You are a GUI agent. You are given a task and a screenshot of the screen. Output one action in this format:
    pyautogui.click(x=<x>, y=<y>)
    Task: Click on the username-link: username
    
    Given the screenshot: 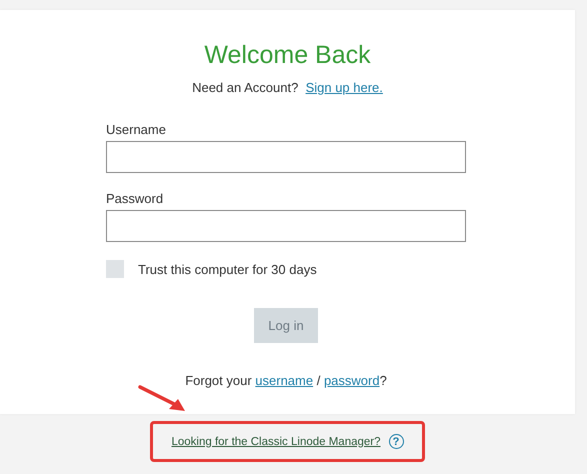 What is the action you would take?
    pyautogui.click(x=284, y=380)
    